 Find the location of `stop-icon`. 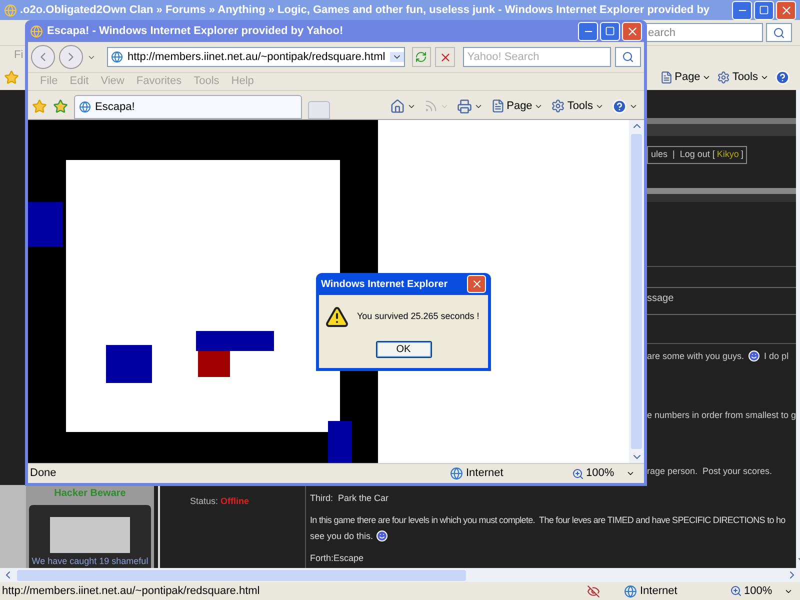

stop-icon is located at coordinates (445, 57).